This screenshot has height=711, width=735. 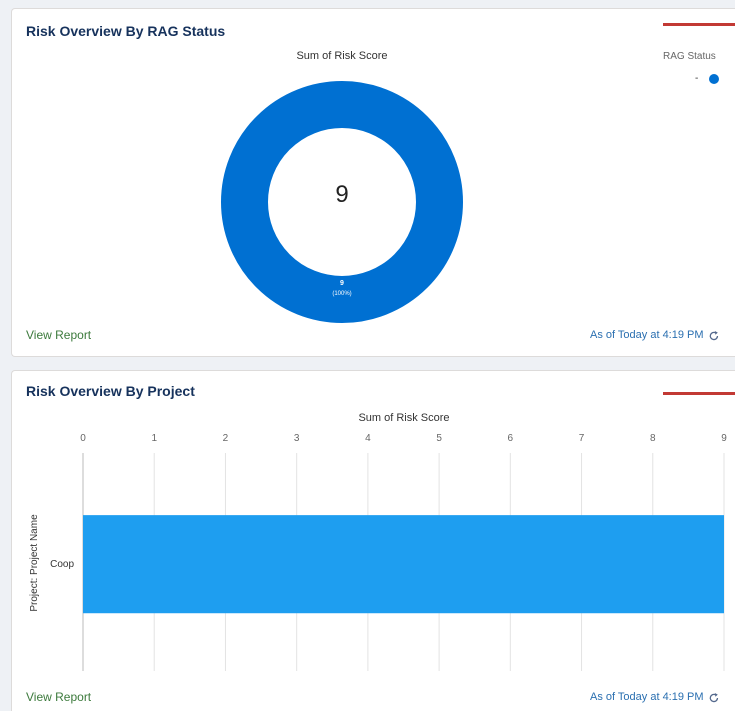 I want to click on rag-as-of-timestamp: As of Today at 4:19 PM, so click(x=647, y=335).